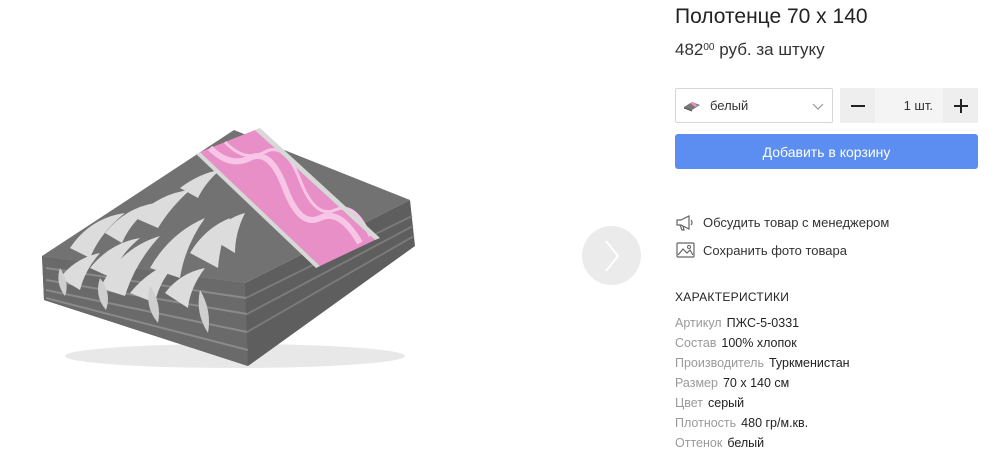  I want to click on quantity-stepper: 1 шт., so click(909, 105).